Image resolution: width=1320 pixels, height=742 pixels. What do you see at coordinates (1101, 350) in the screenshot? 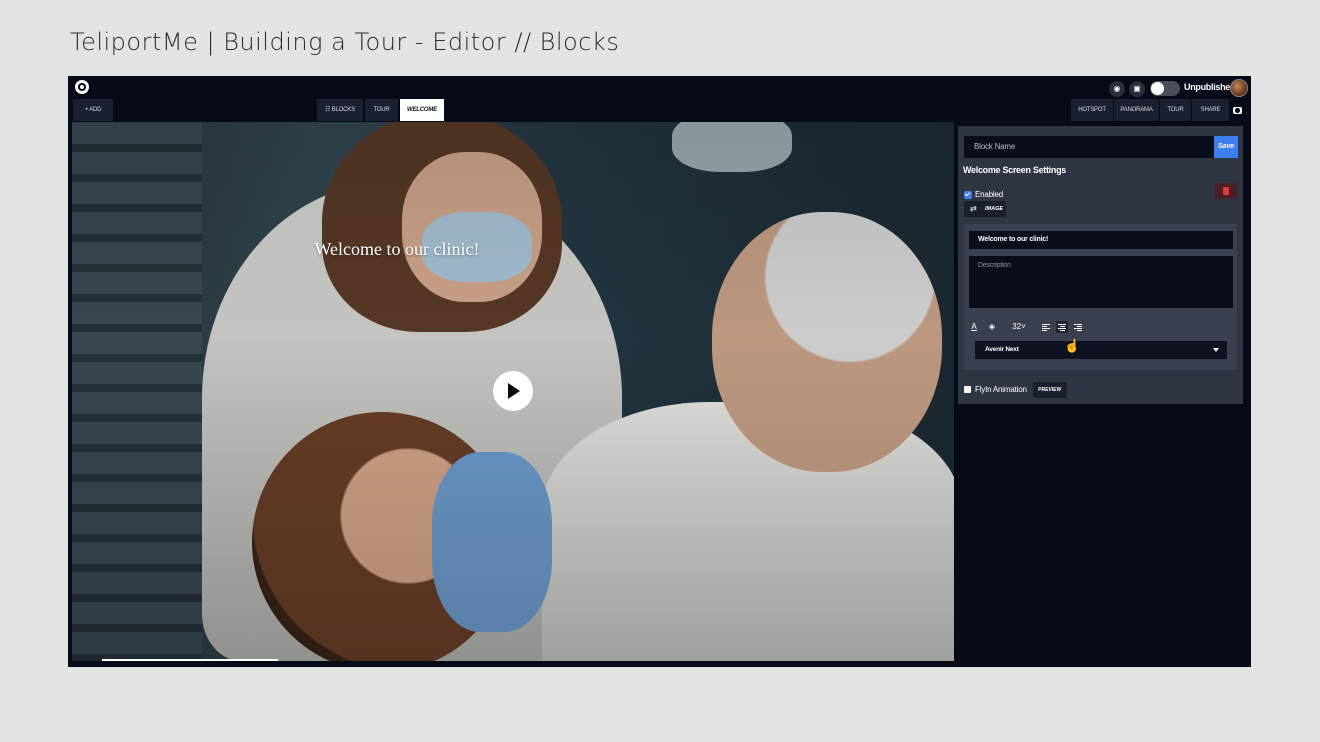
I see `font-family-select: Avenir Next` at bounding box center [1101, 350].